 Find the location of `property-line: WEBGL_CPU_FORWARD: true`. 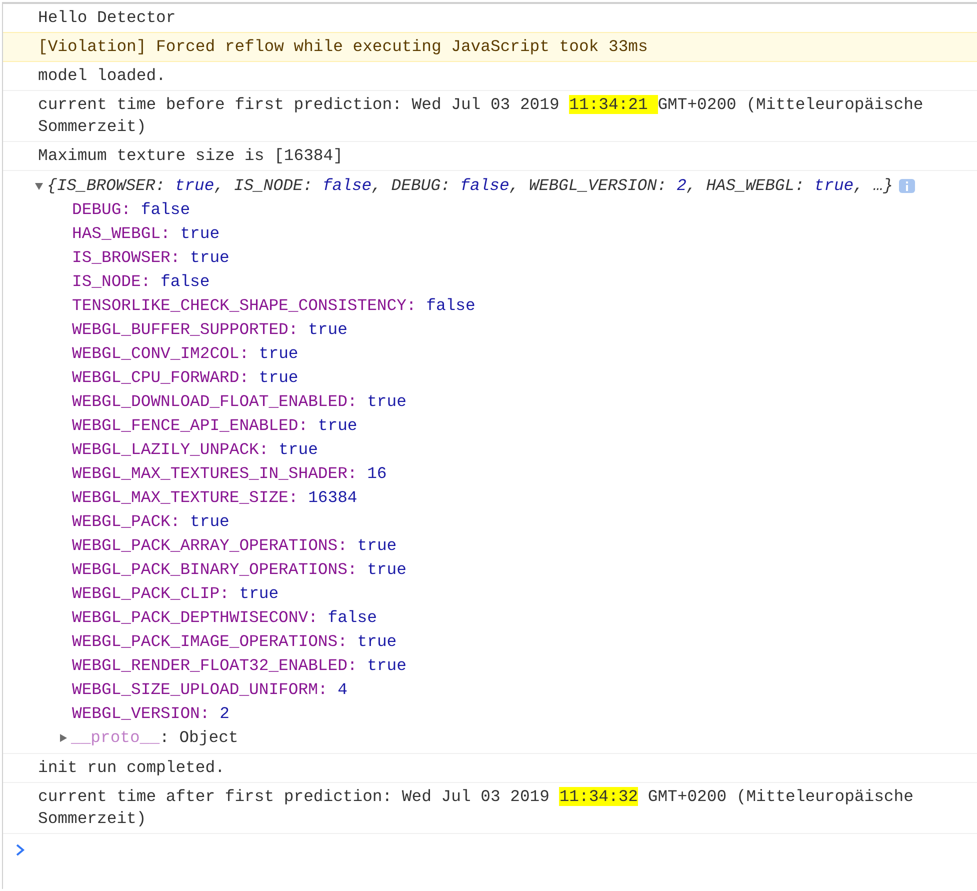

property-line: WEBGL_CPU_FORWARD: true is located at coordinates (185, 378).